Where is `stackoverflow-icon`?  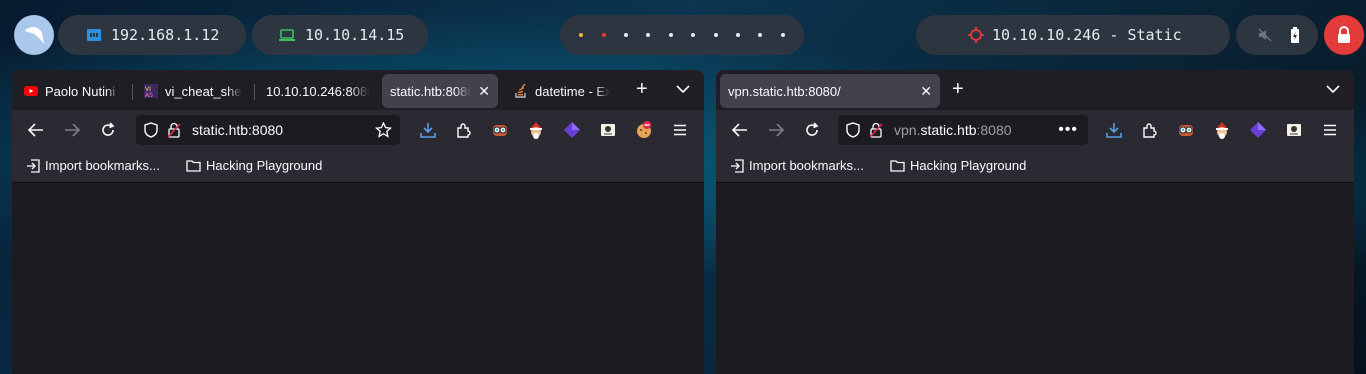 stackoverflow-icon is located at coordinates (521, 91).